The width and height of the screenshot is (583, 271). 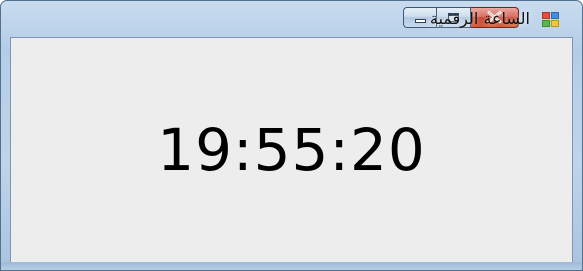 I want to click on app-window-icon, so click(x=551, y=20).